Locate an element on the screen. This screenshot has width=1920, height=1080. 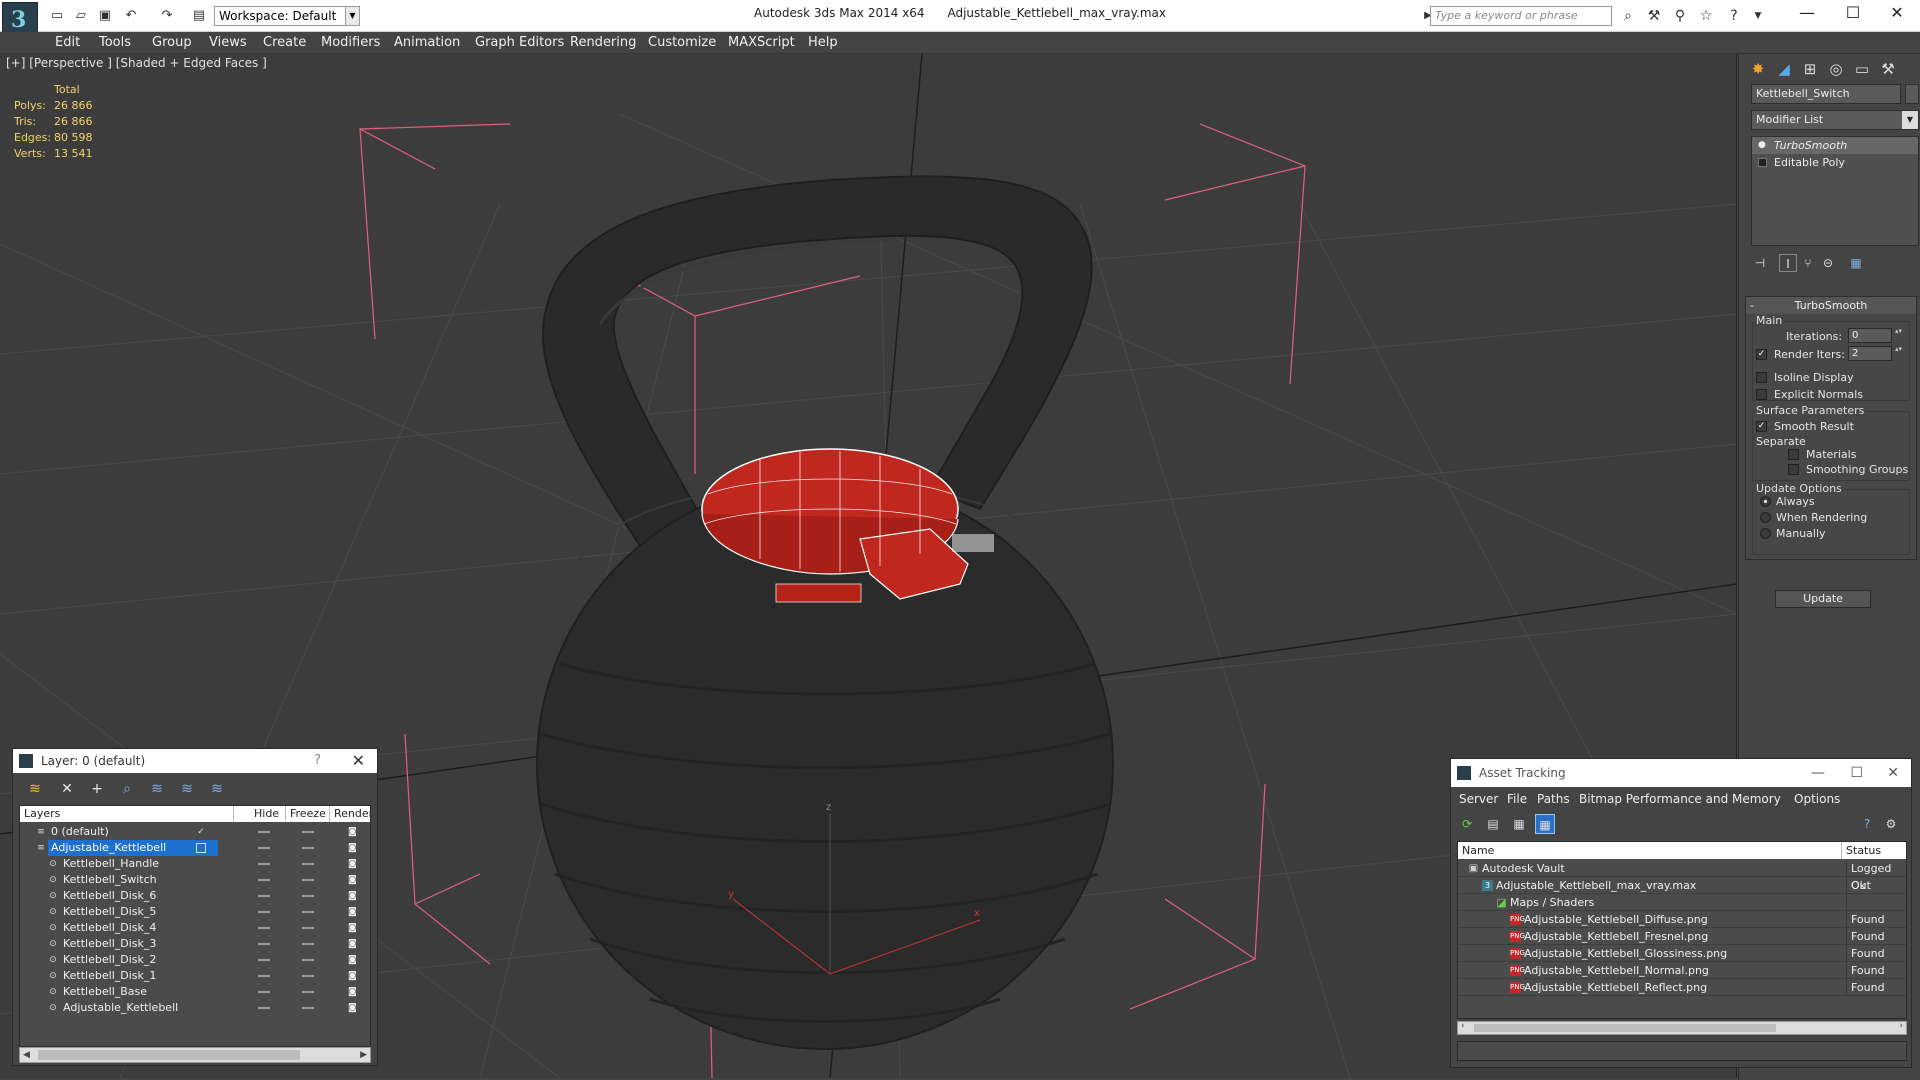
make-unique-icon: ⑂ is located at coordinates (1808, 263).